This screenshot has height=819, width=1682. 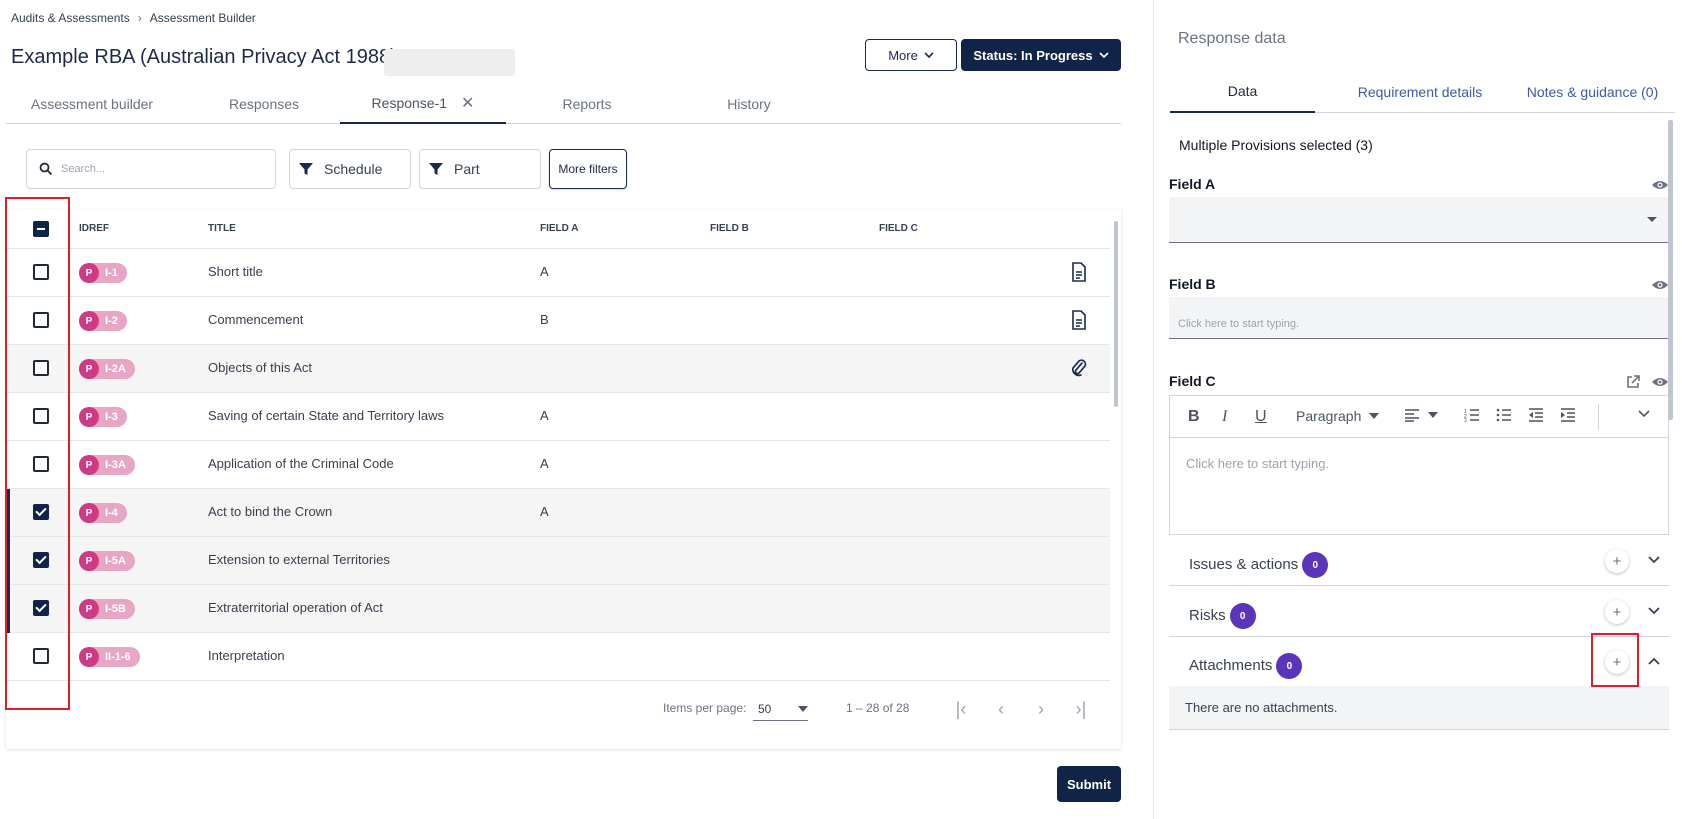 What do you see at coordinates (1617, 561) in the screenshot?
I see `add-issue-button: +` at bounding box center [1617, 561].